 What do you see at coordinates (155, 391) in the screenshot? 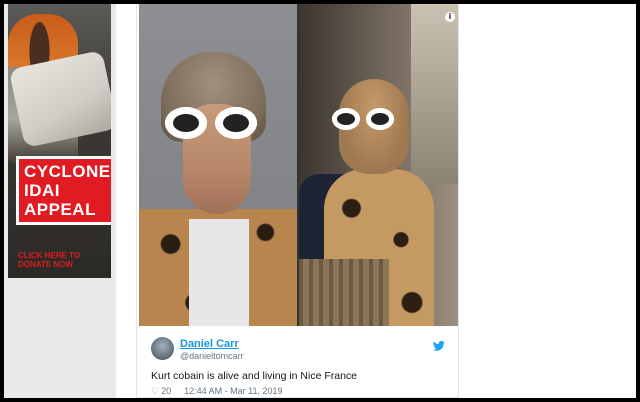
I see `heart-icon: ♡` at bounding box center [155, 391].